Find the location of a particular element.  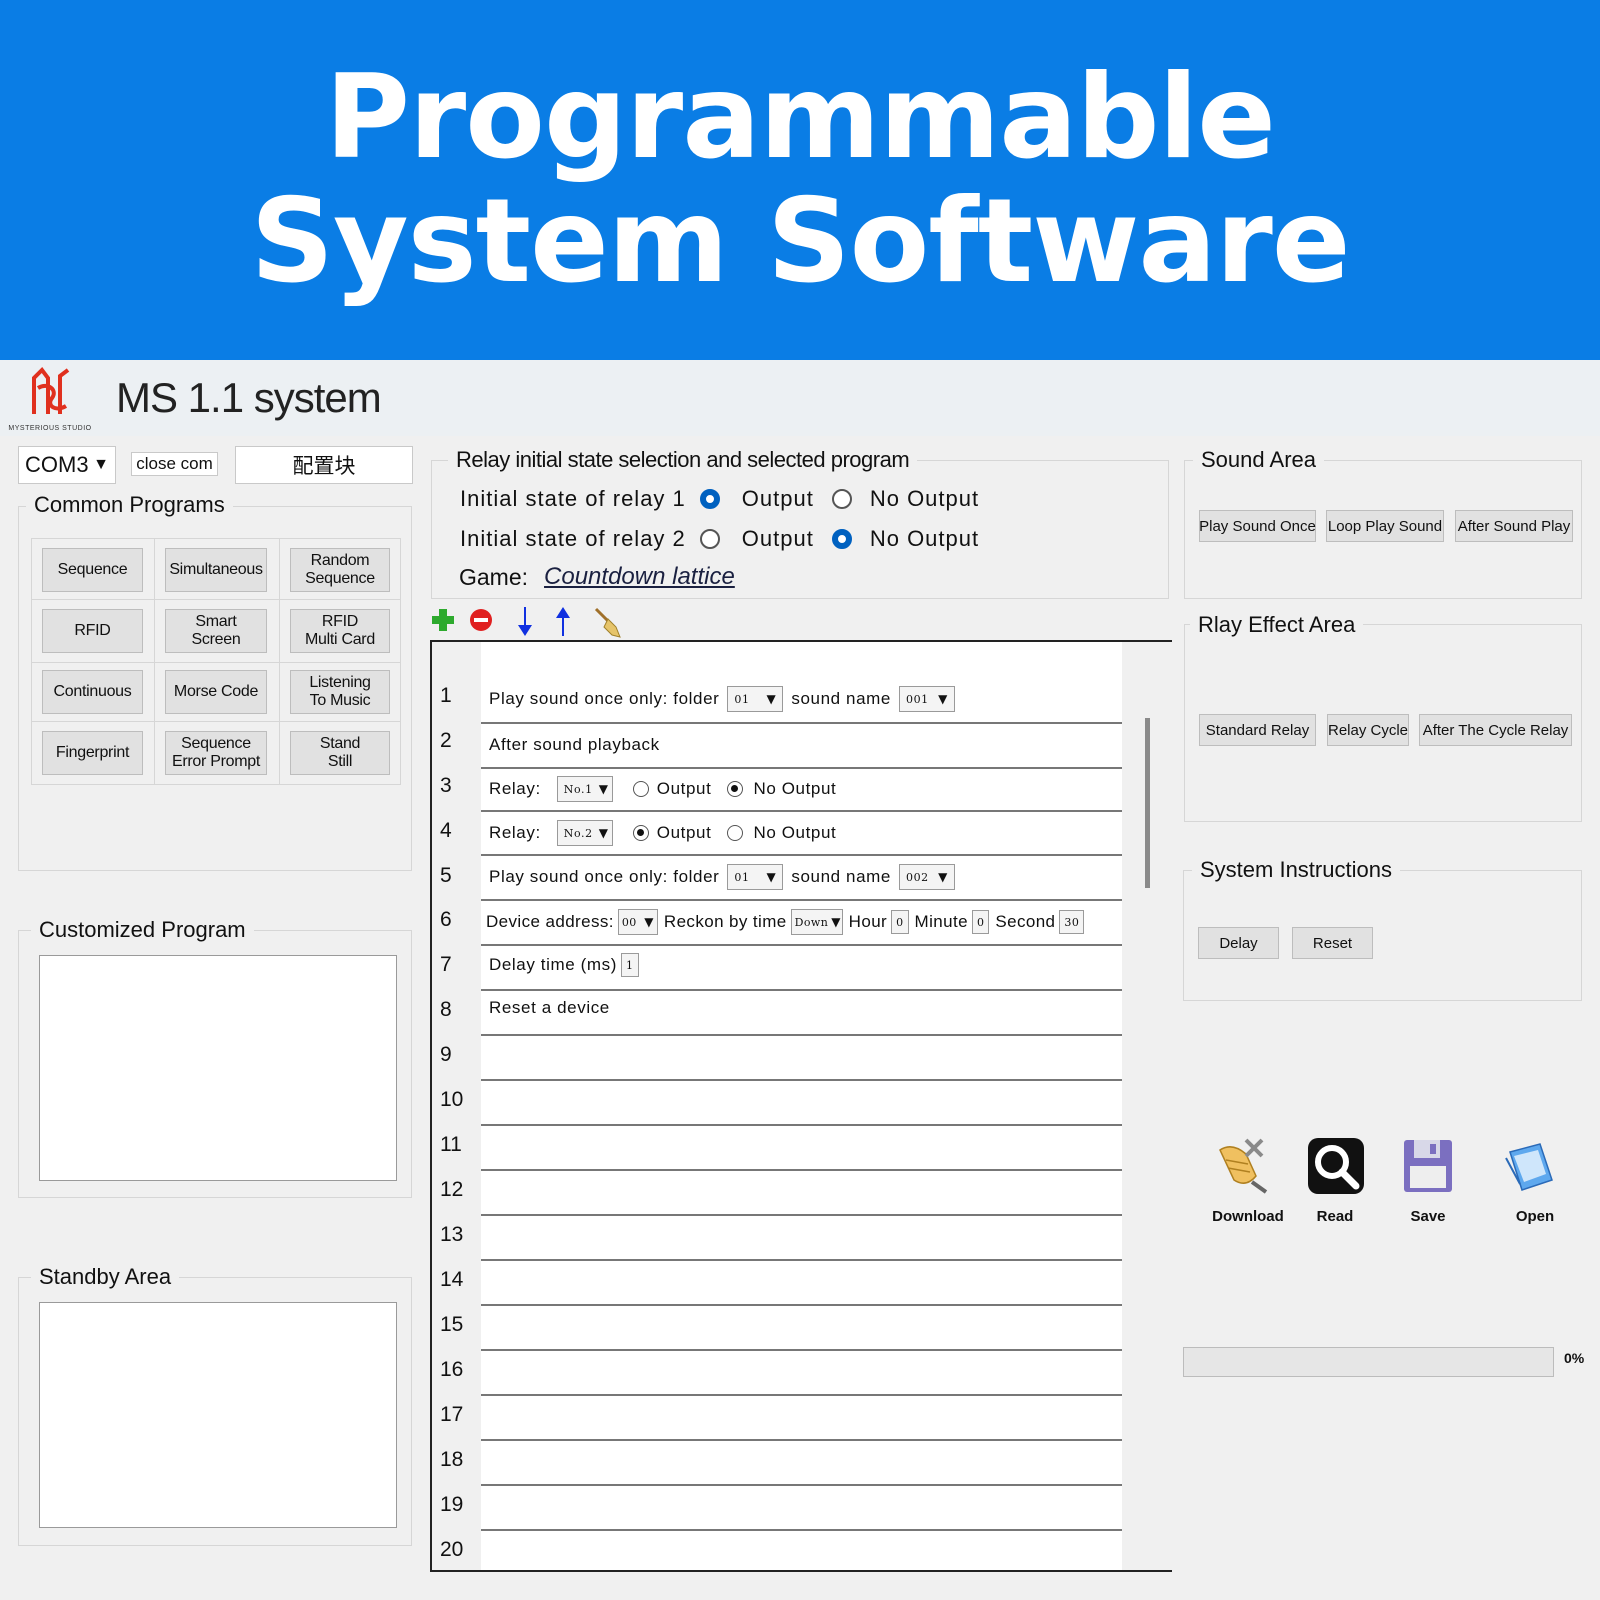

program-list-scrollthumb is located at coordinates (1147, 803).